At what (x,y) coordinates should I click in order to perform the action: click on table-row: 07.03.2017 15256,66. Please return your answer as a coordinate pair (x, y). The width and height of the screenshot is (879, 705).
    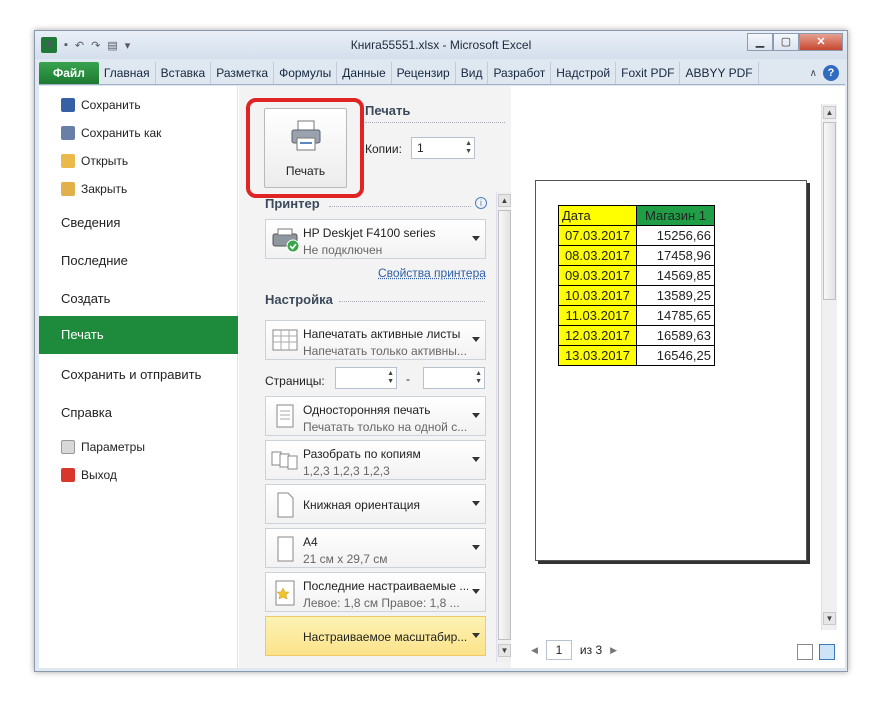
    Looking at the image, I should click on (636, 235).